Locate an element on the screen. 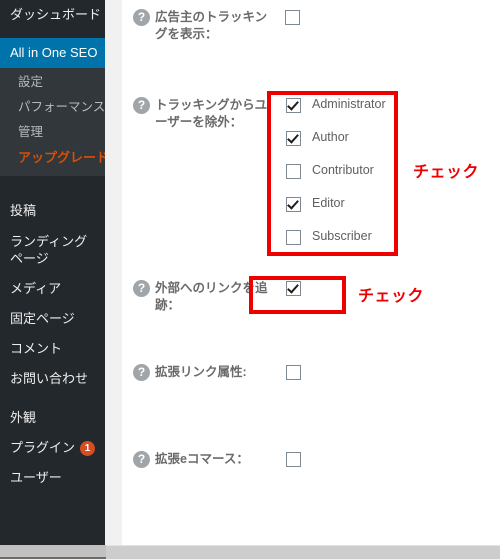 Image resolution: width=500 pixels, height=560 pixels. setting-label: 広告主のトラッキングを表示： is located at coordinates (211, 25).